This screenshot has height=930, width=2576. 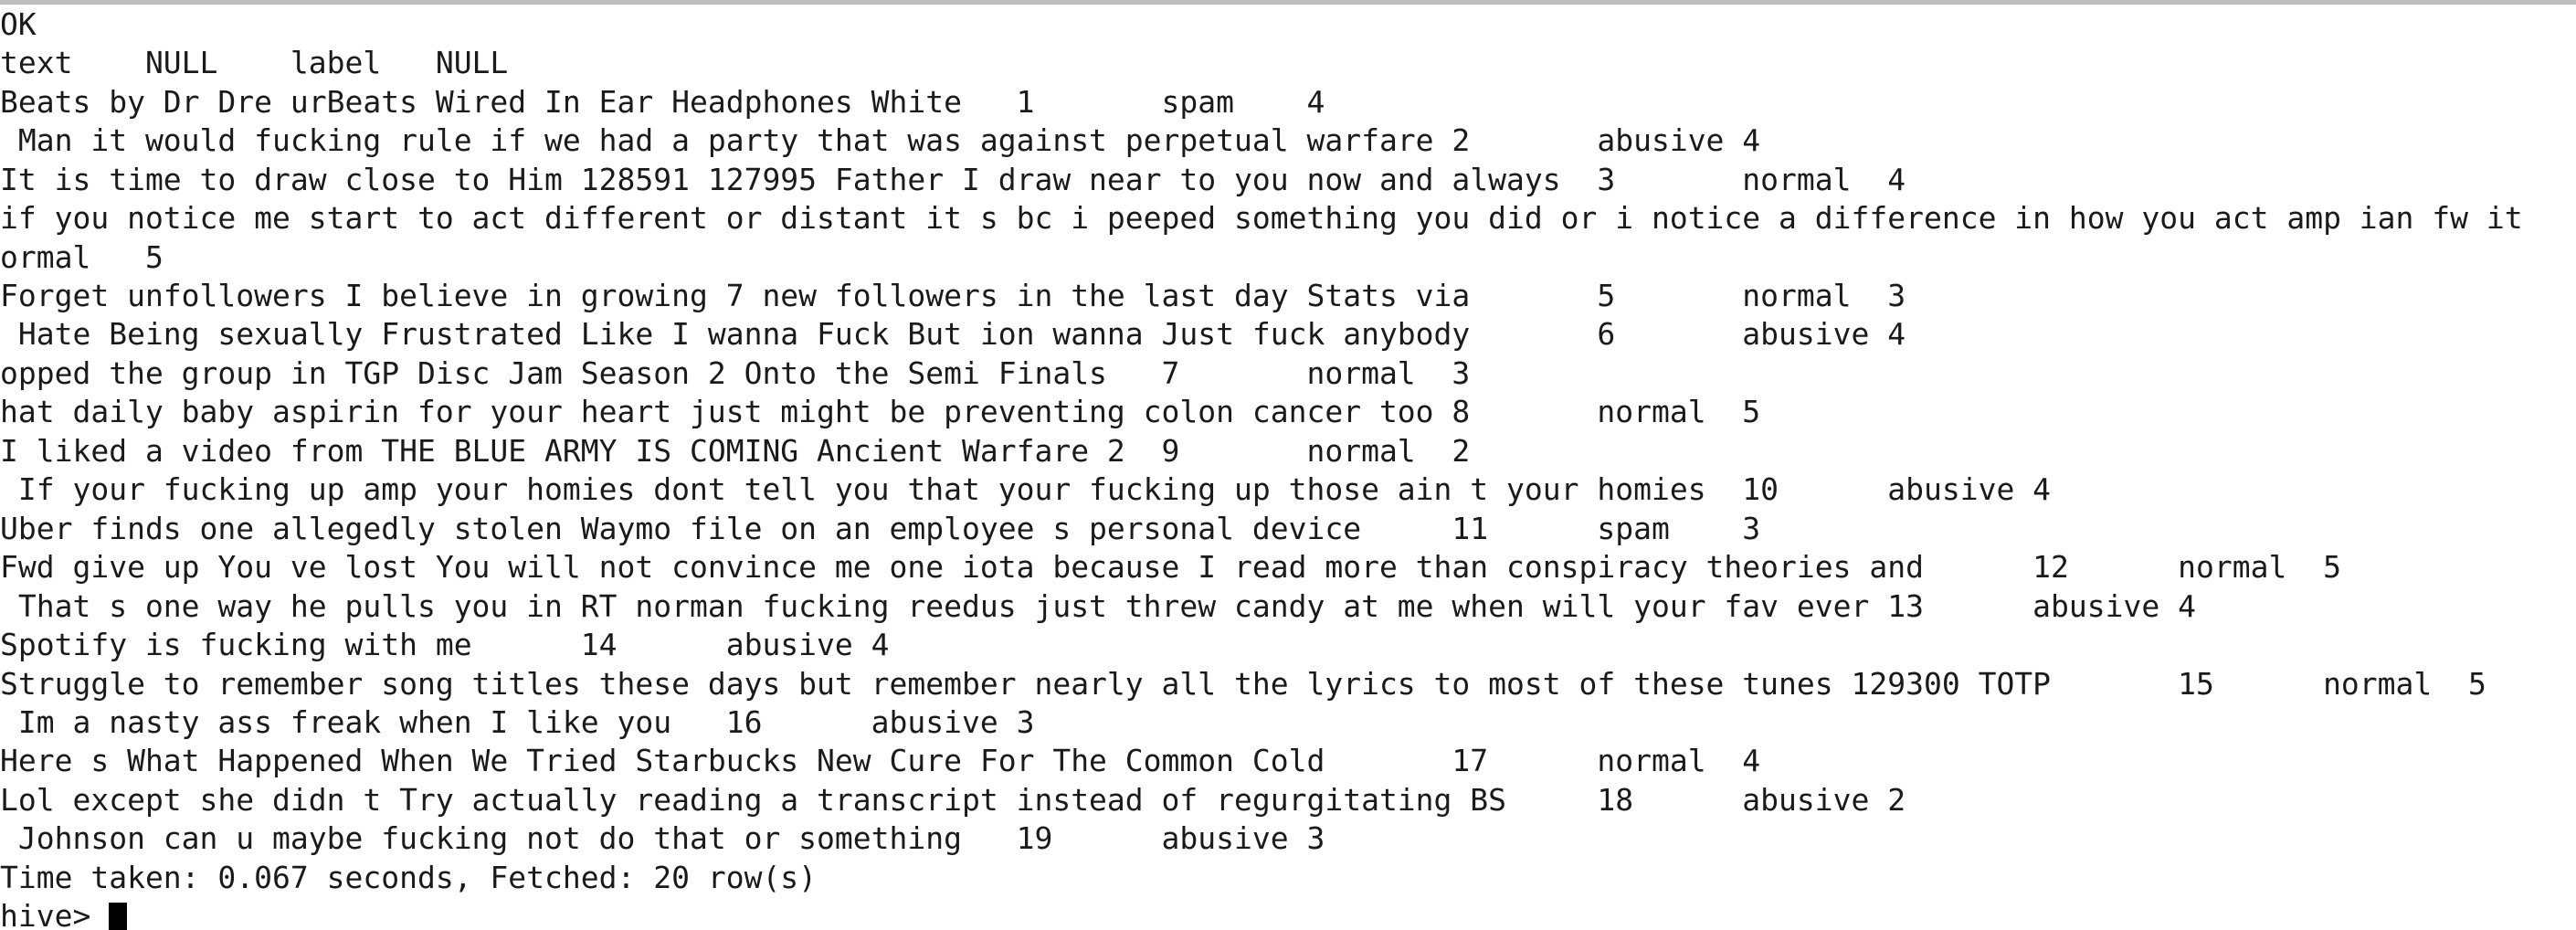 I want to click on column-header-line: text NULL label NULL, so click(x=254, y=62).